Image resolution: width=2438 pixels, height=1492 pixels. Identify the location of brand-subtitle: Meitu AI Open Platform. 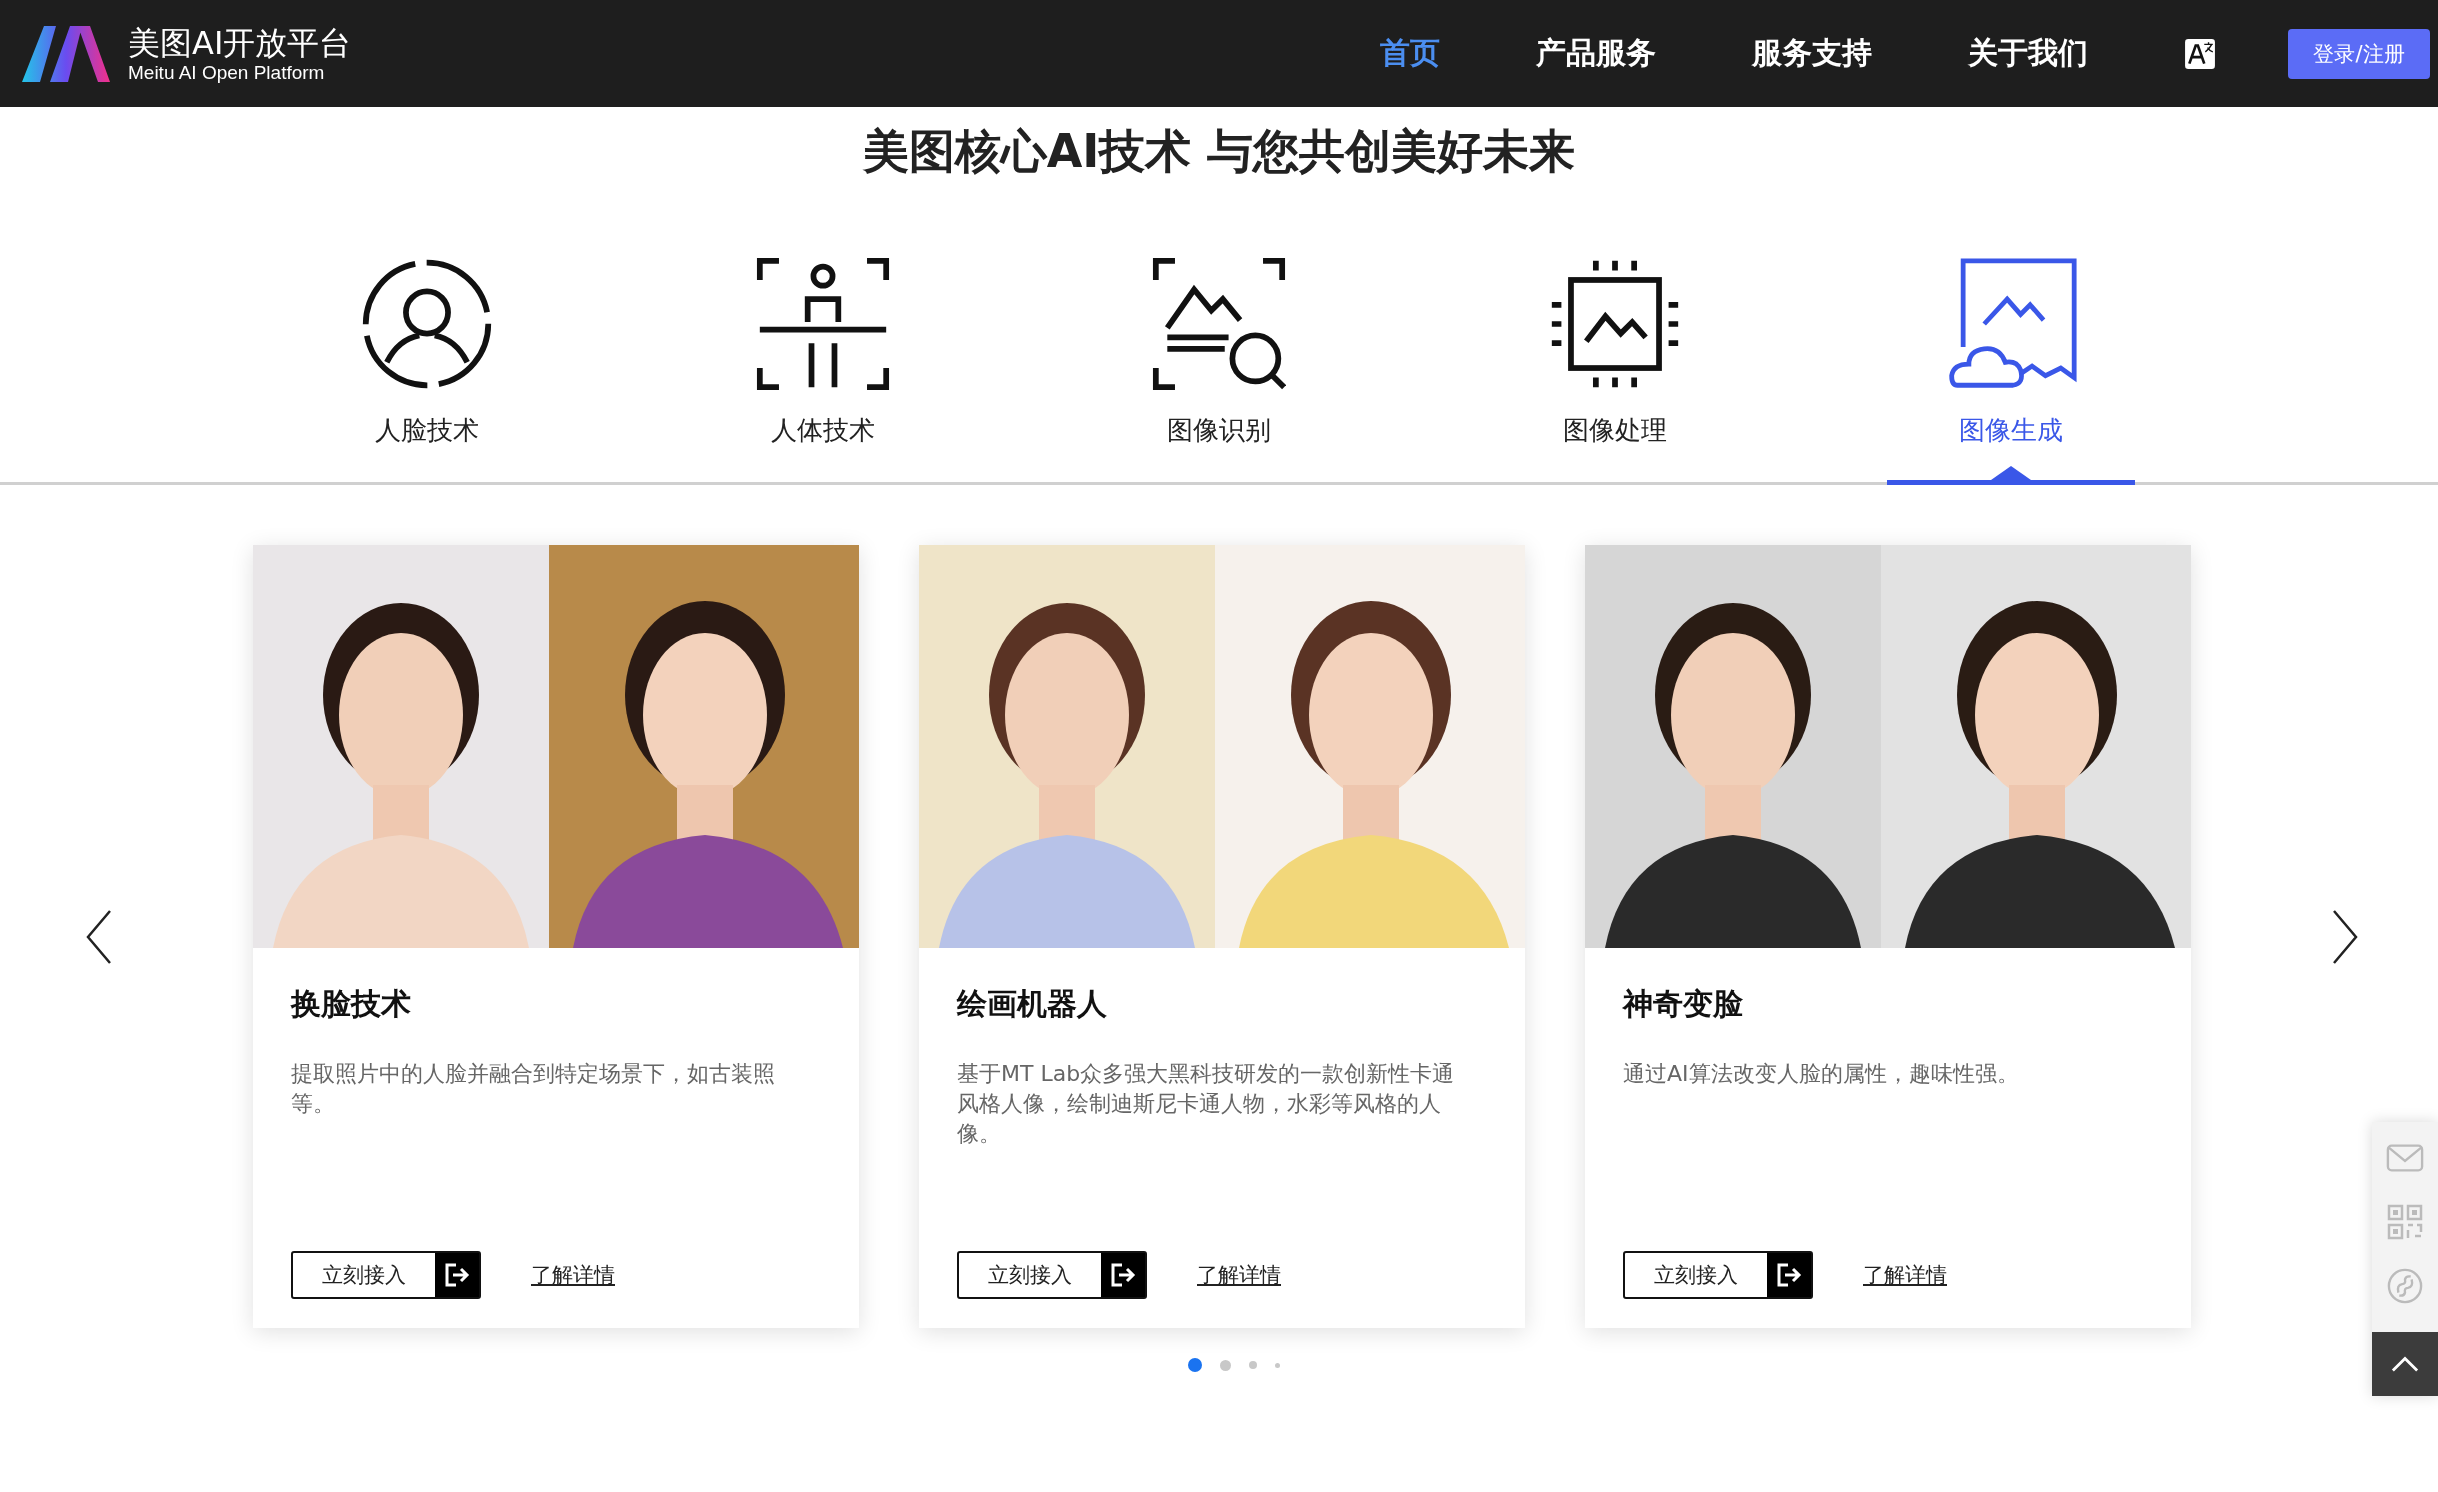
(227, 72).